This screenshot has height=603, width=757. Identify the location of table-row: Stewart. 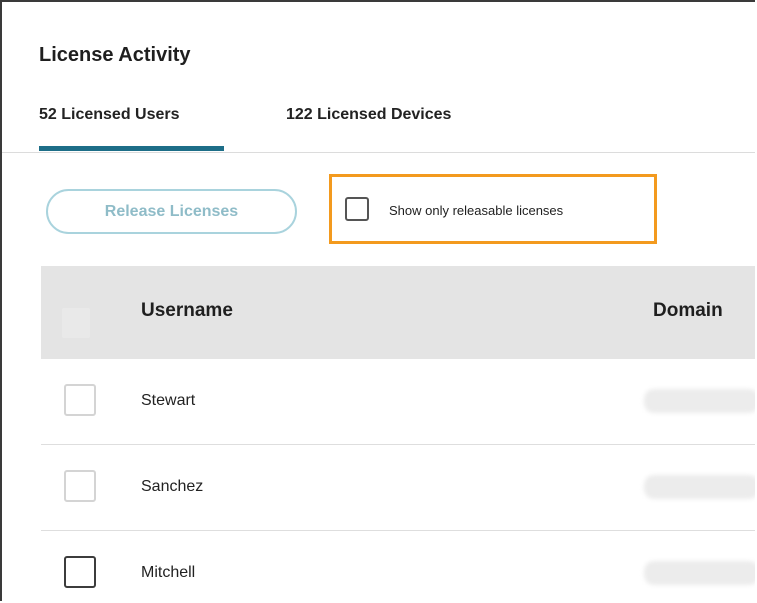
(398, 402).